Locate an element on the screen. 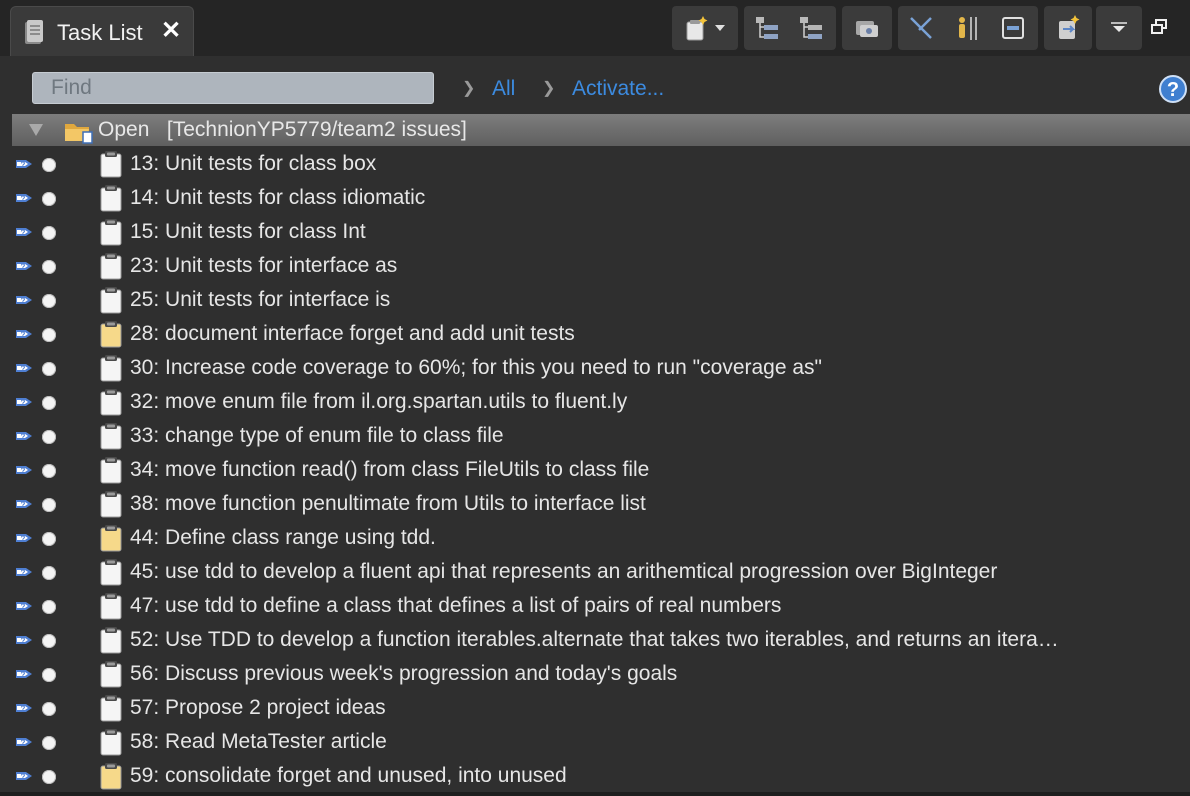  task-row: ? 23: Unit tests for interface as is located at coordinates (601, 266).